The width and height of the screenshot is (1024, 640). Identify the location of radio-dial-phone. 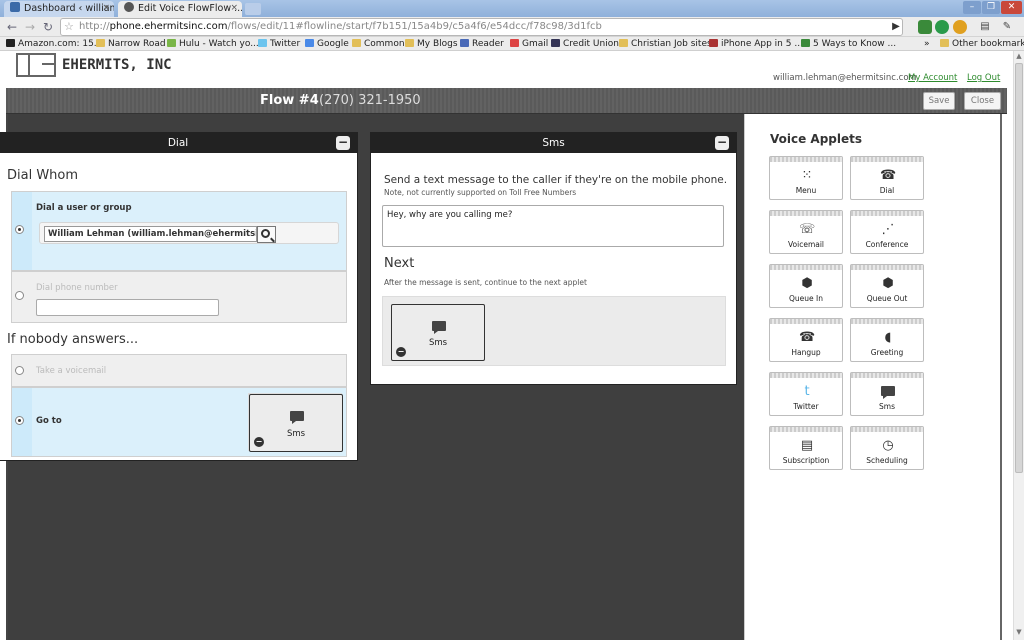
(19, 295).